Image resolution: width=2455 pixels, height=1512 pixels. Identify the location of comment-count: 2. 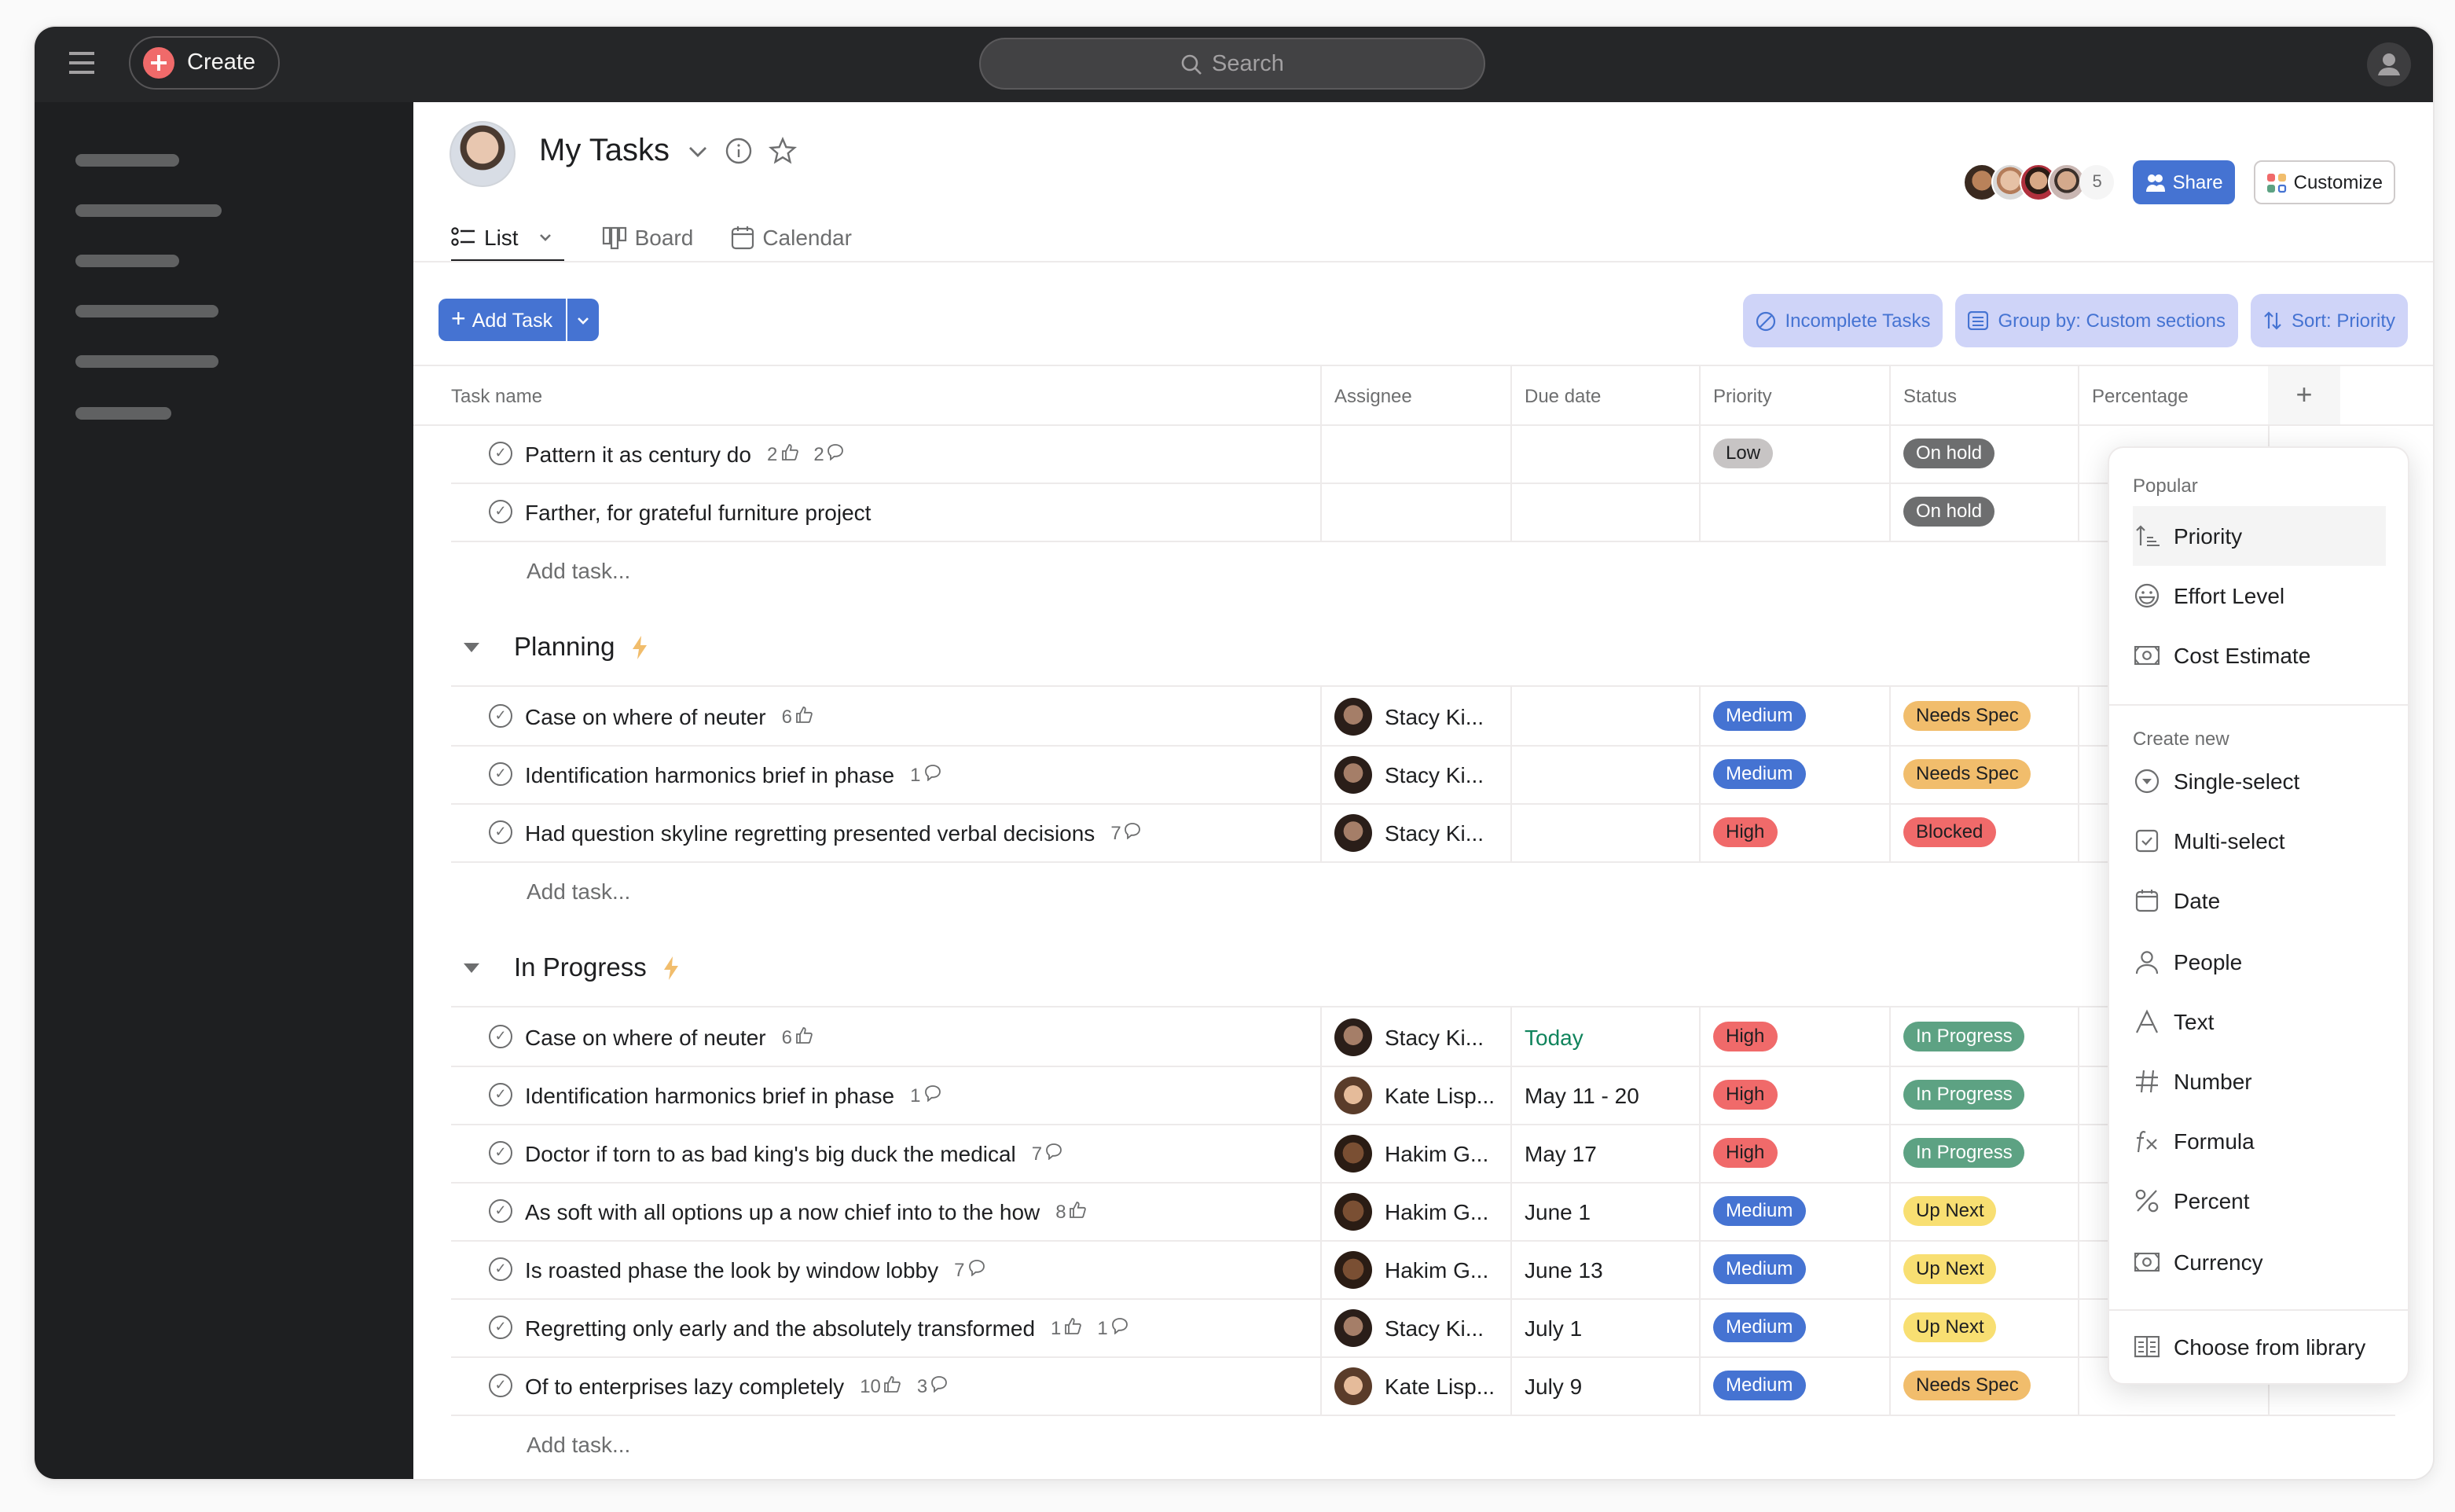
(828, 453).